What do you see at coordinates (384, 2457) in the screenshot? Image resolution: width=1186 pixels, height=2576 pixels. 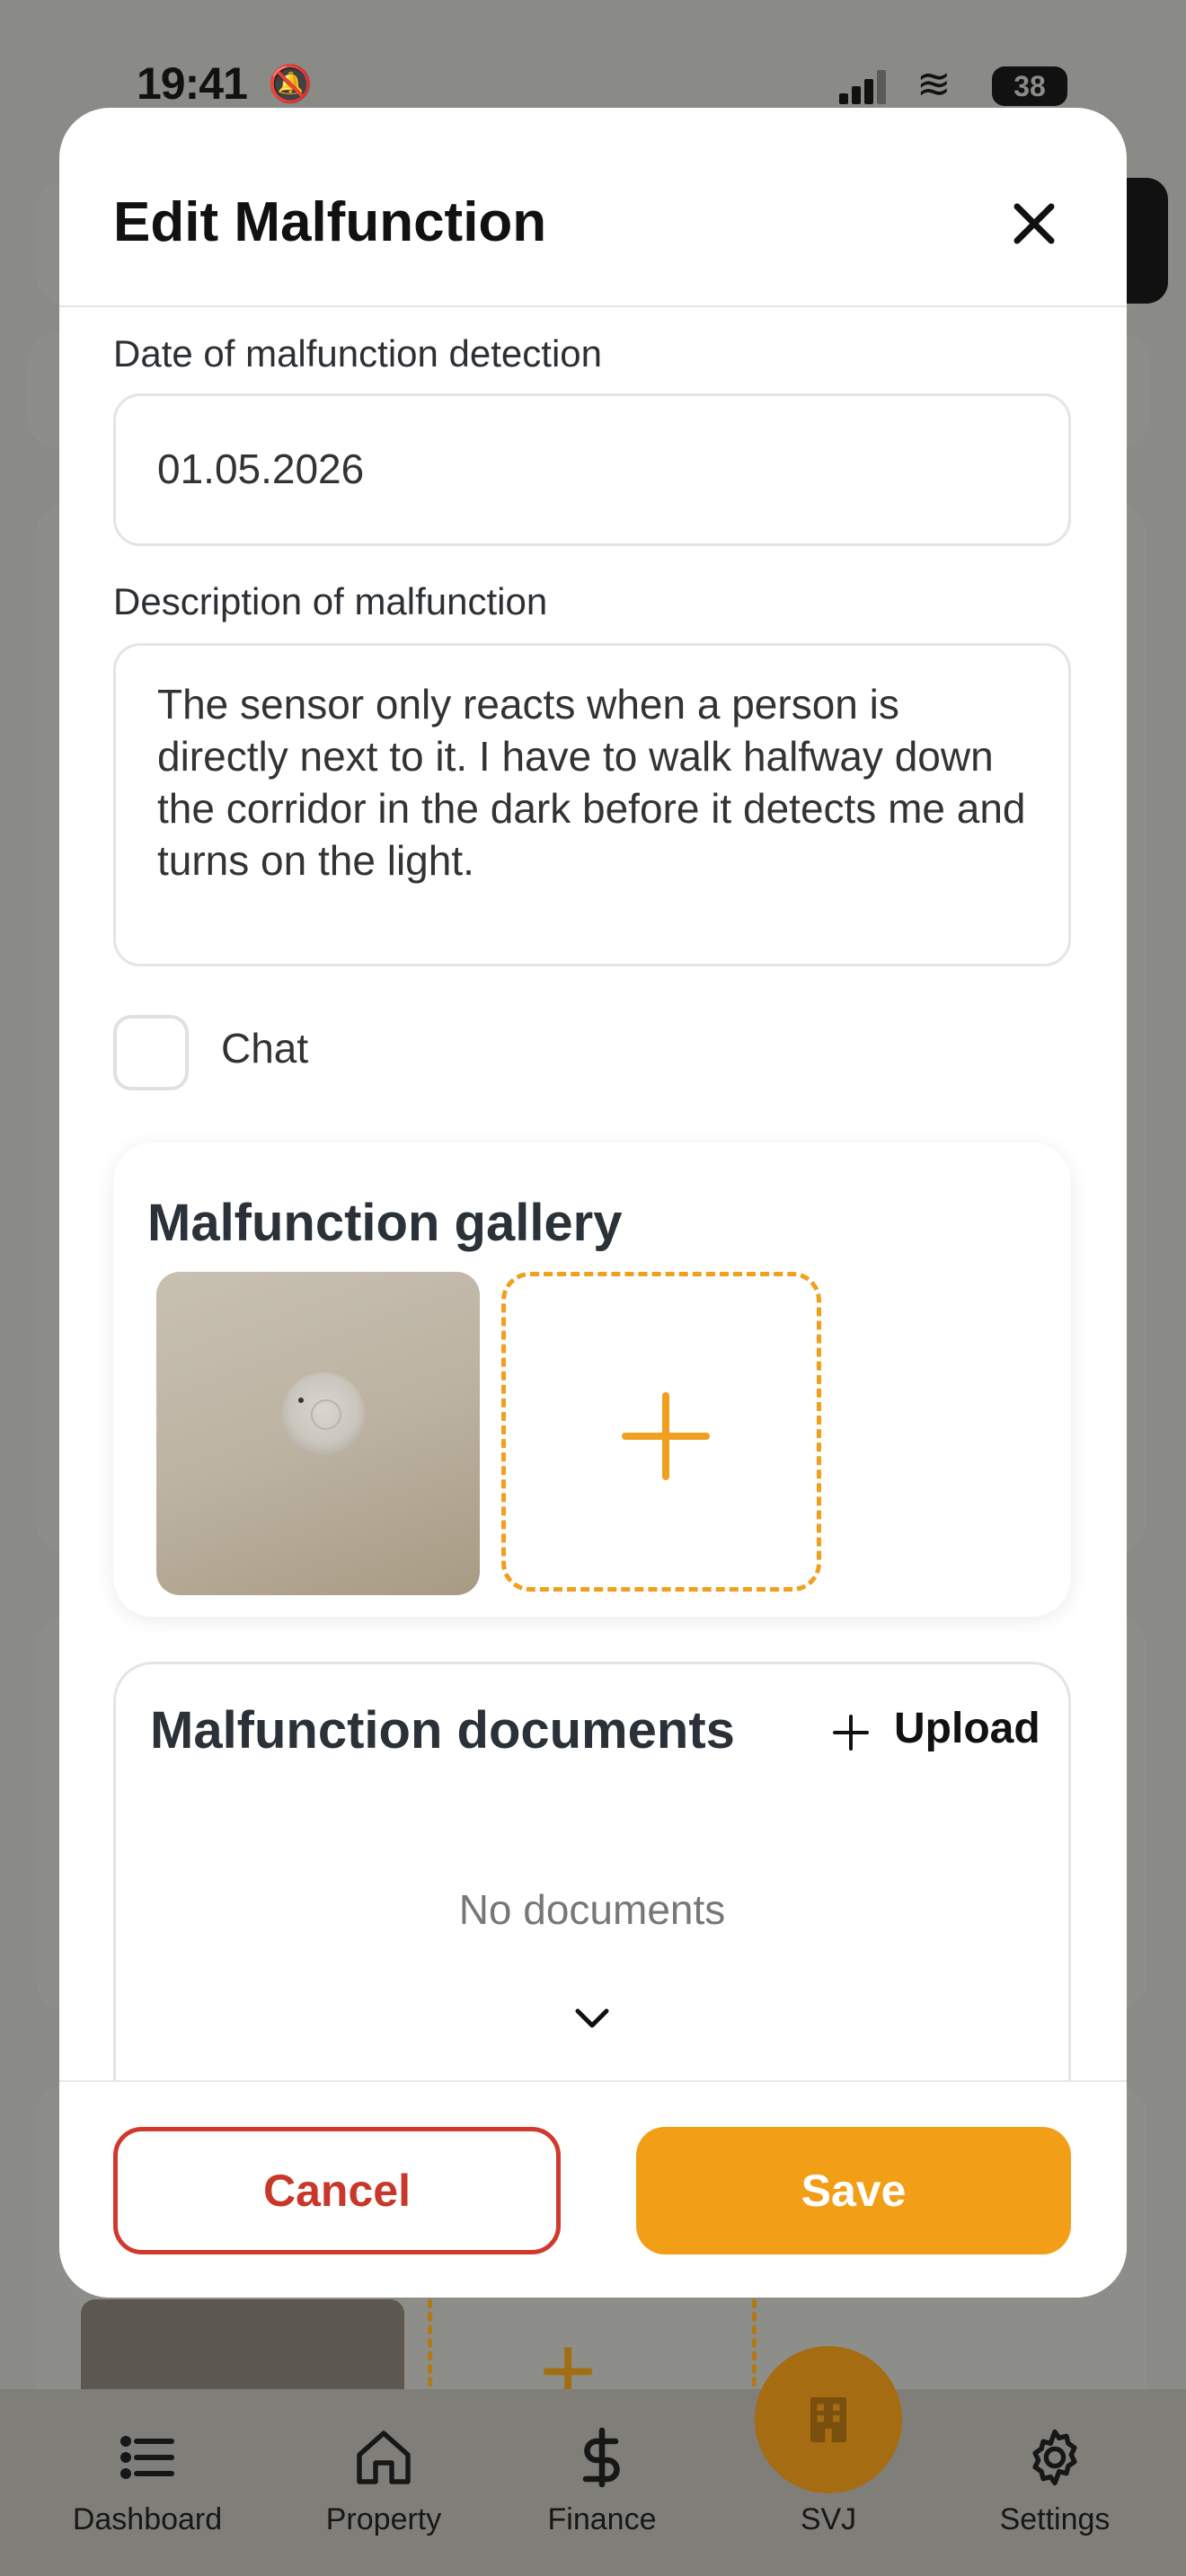 I see `house-icon` at bounding box center [384, 2457].